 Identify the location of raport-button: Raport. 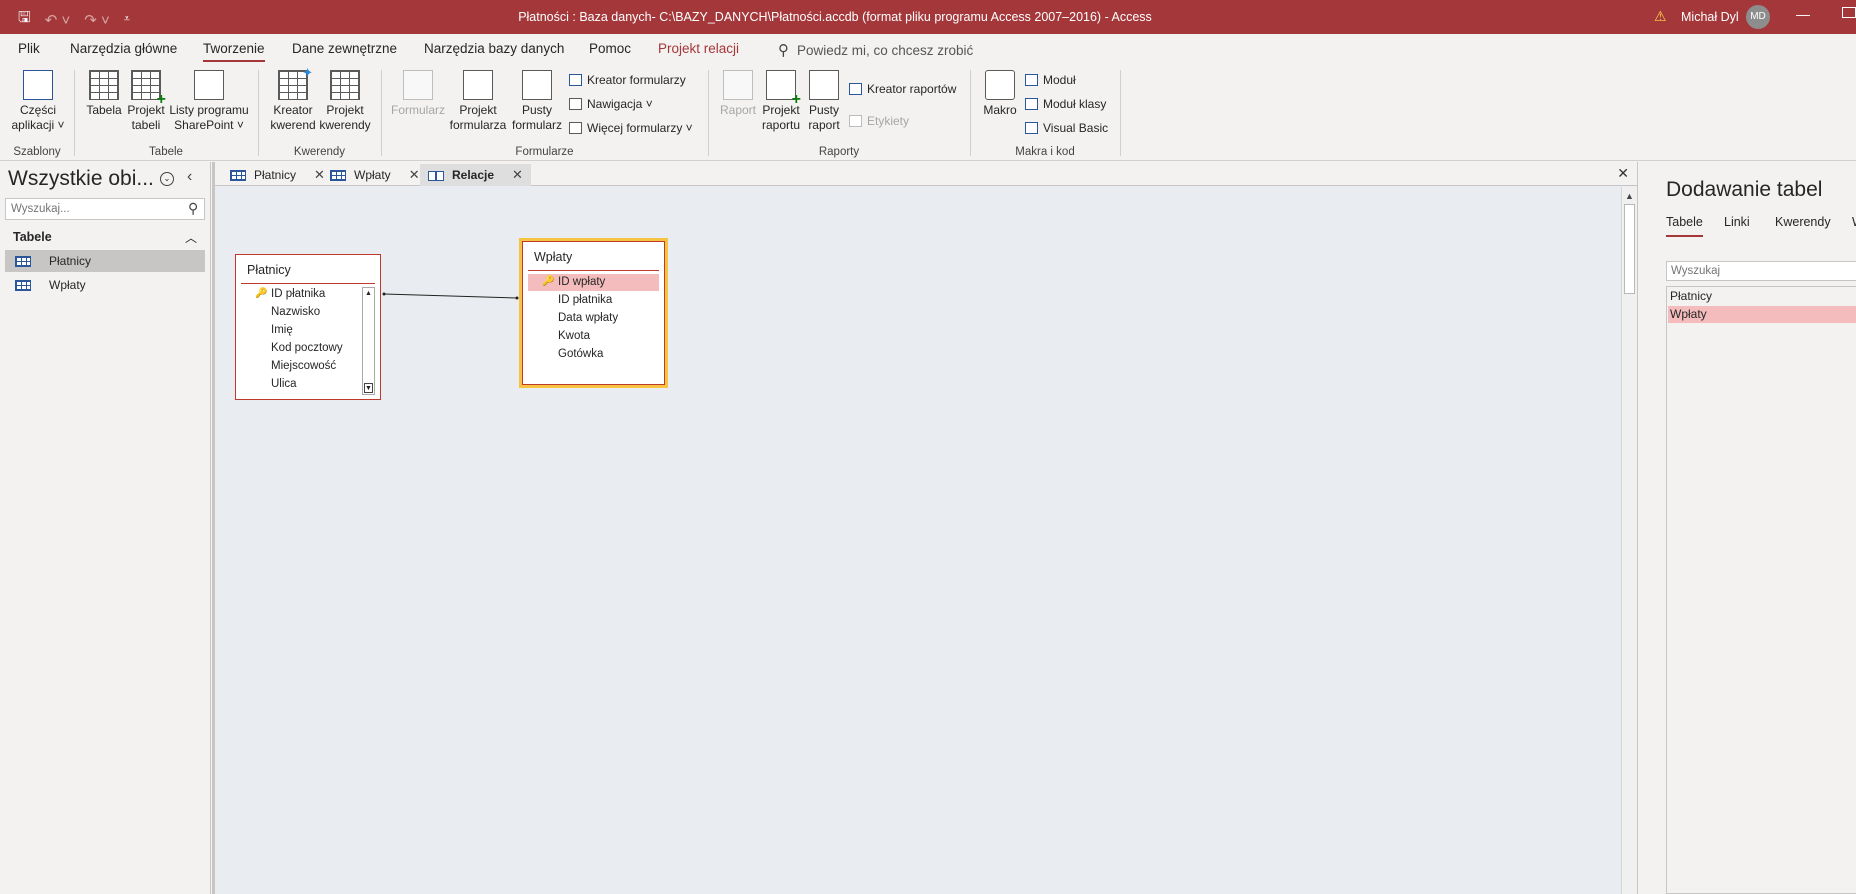
(738, 94).